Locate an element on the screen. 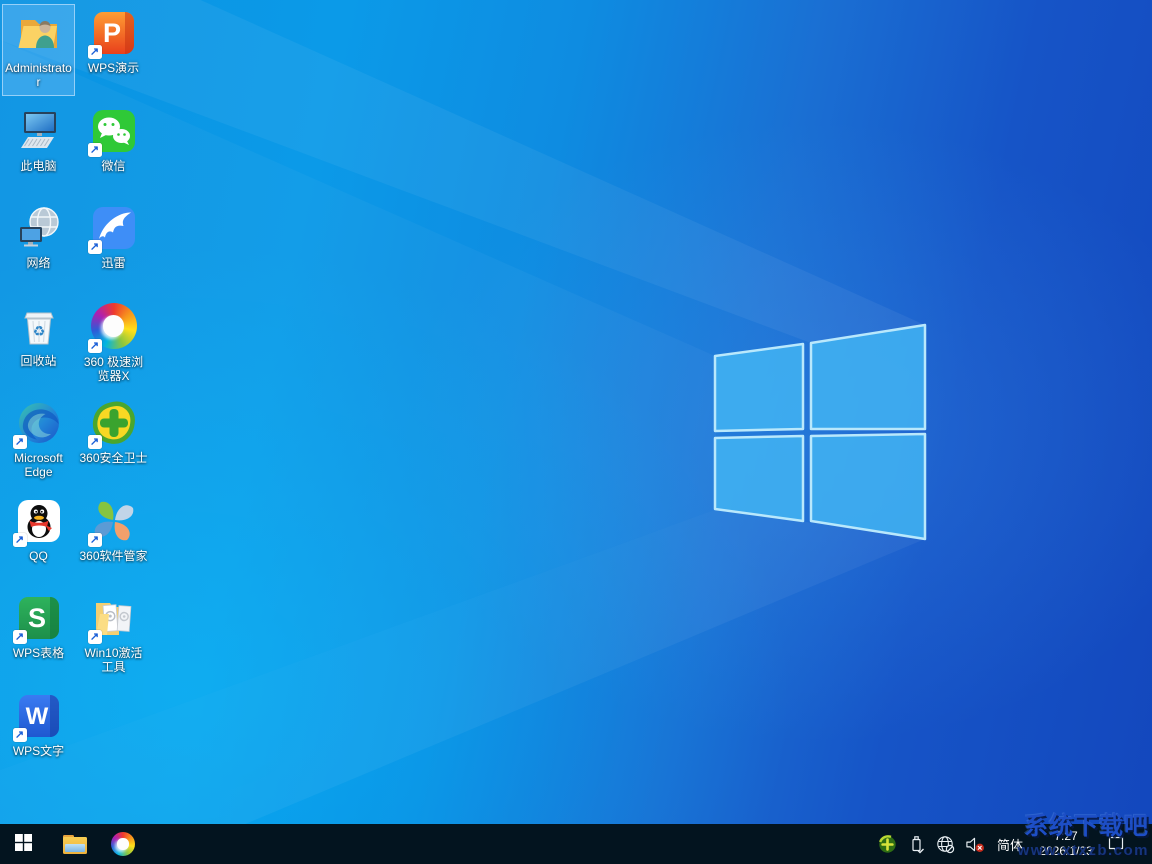 Image resolution: width=1152 pixels, height=864 pixels. file-explorer-icon is located at coordinates (75, 844).